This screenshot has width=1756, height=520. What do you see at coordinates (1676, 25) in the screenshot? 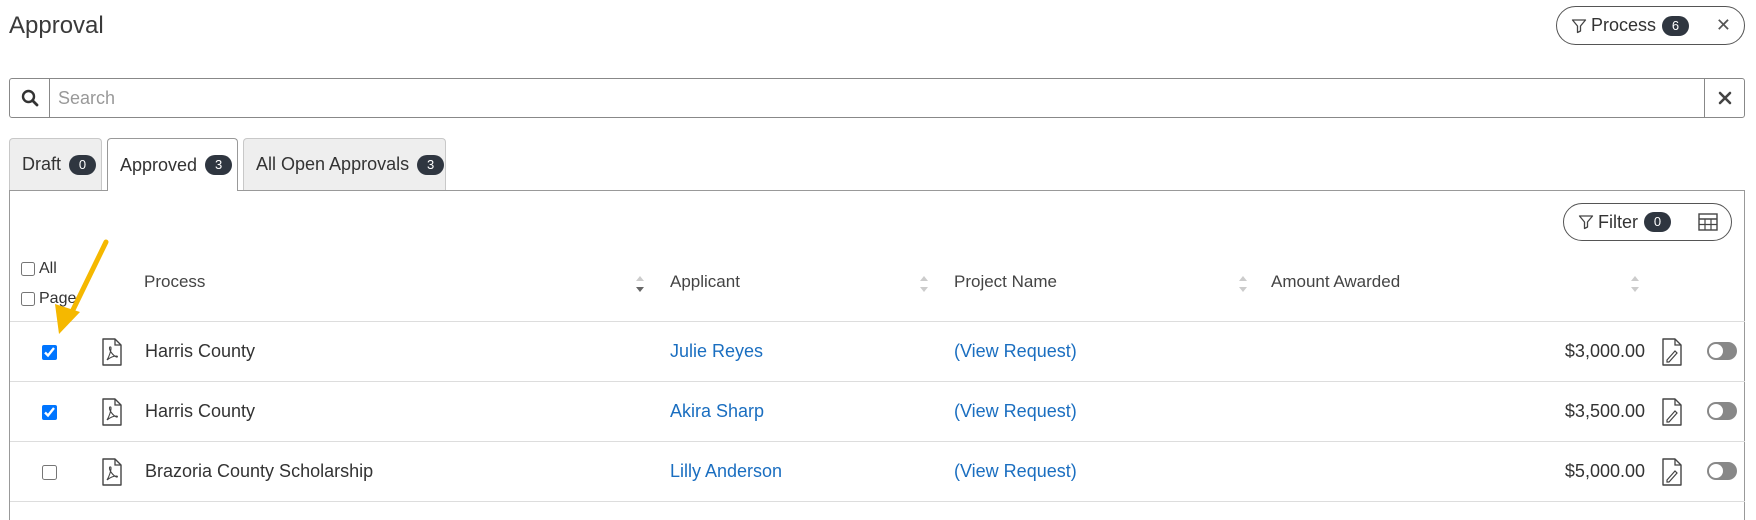
I see `process-count-badge: 6` at bounding box center [1676, 25].